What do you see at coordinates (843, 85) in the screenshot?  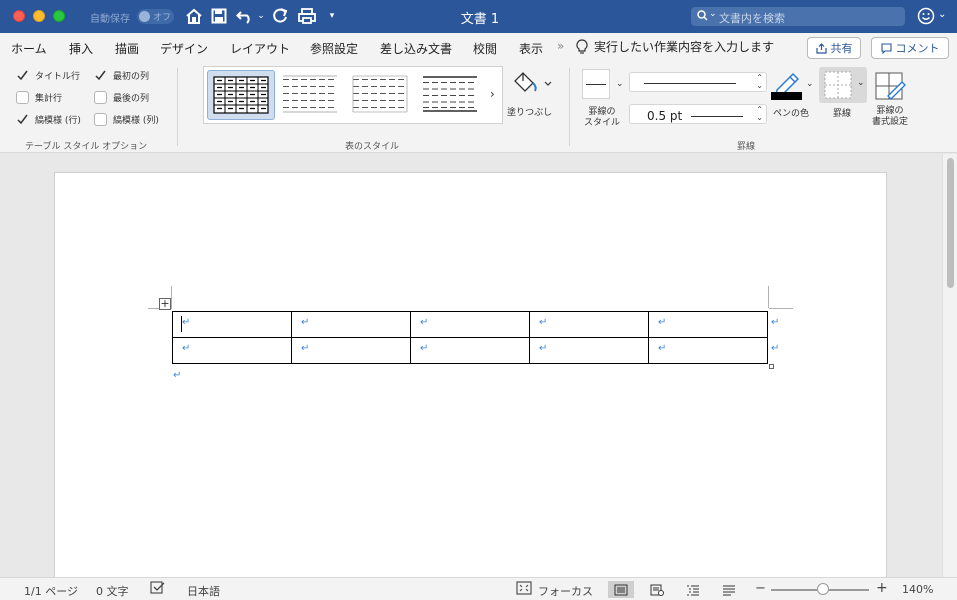 I see `borders-button: ⌄` at bounding box center [843, 85].